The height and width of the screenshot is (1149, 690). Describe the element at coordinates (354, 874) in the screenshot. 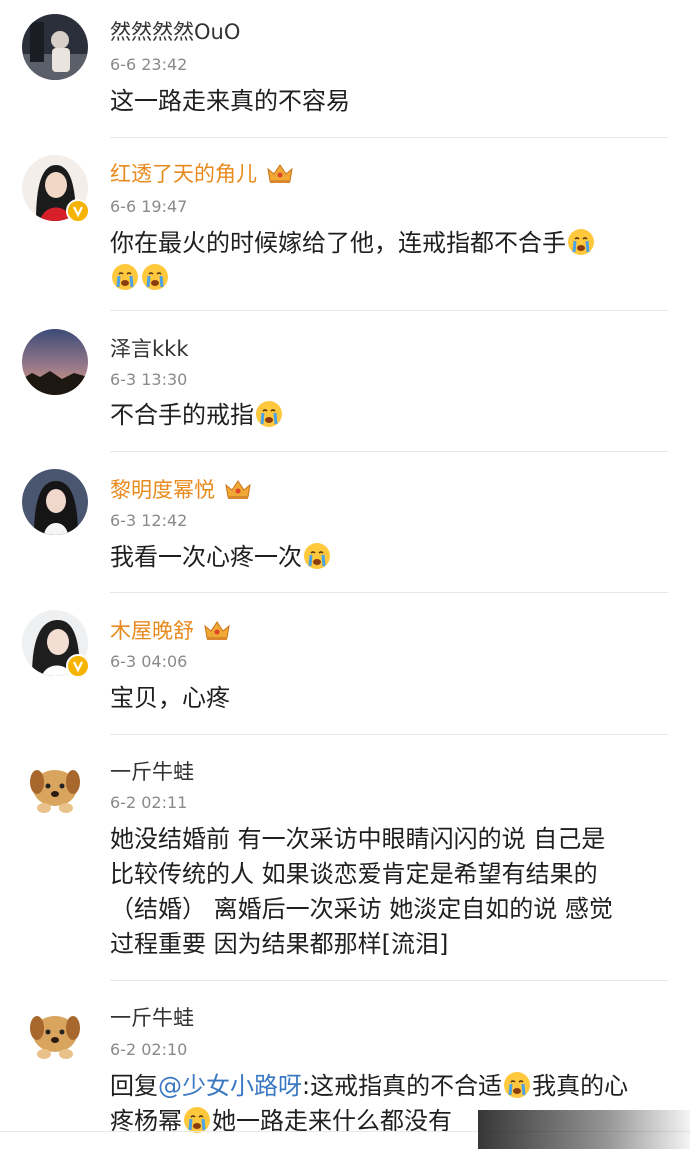

I see `comment-line: 比较传统的人 如果谈恋爱肯定是希望有结果的` at that location.